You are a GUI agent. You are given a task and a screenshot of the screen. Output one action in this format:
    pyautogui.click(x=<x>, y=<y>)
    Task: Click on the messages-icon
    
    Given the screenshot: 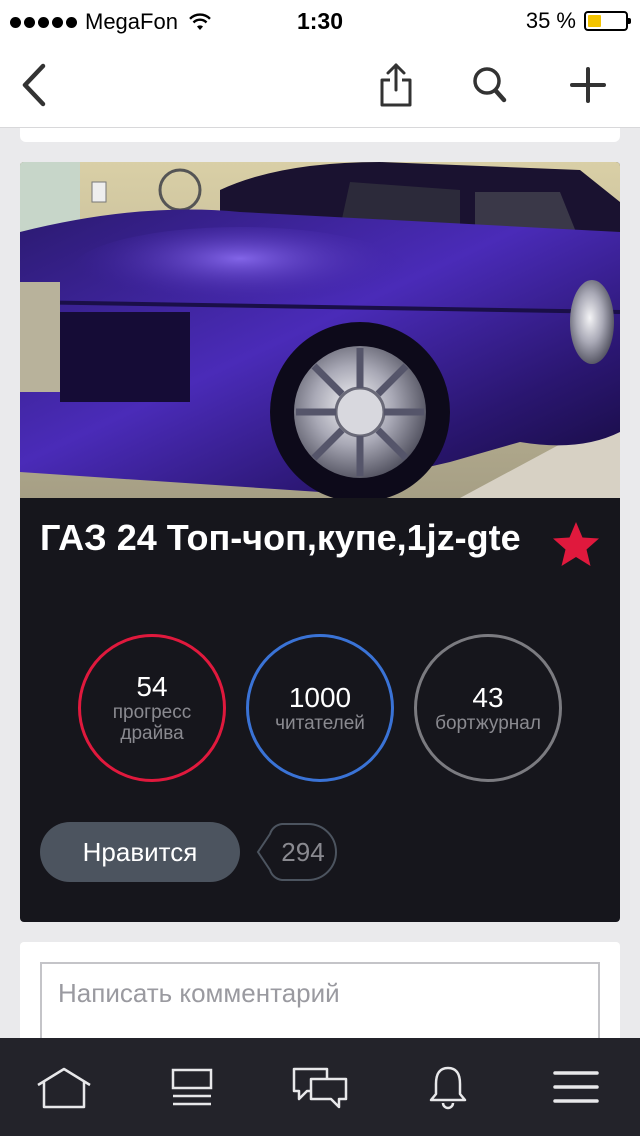 What is the action you would take?
    pyautogui.click(x=320, y=1088)
    